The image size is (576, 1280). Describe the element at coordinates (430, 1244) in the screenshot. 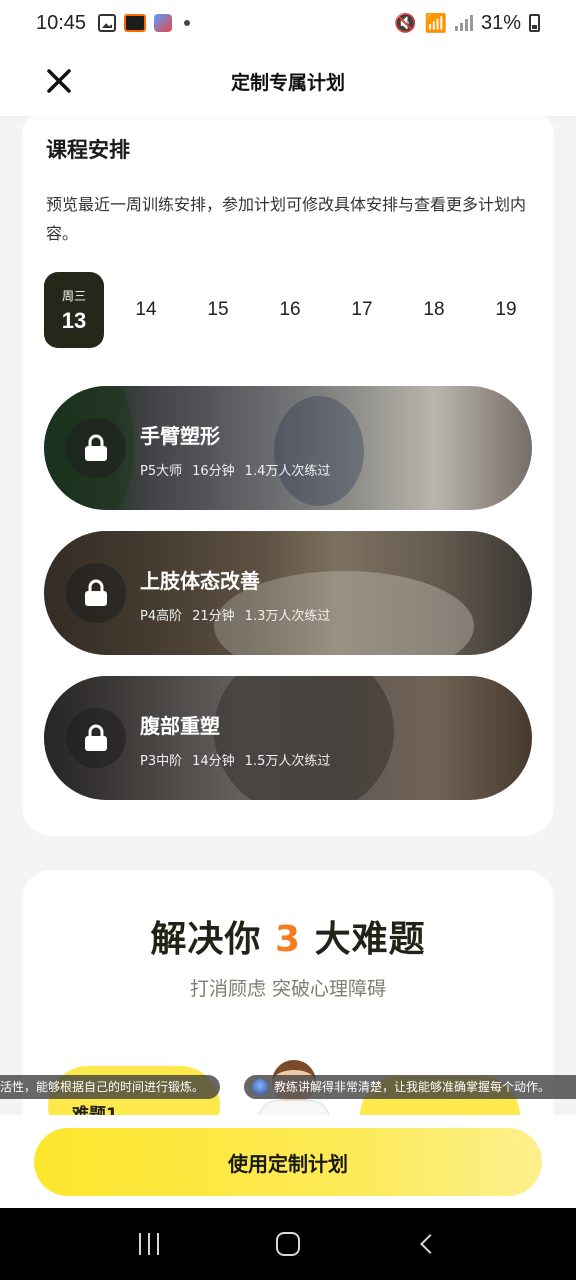

I see `back-button` at that location.